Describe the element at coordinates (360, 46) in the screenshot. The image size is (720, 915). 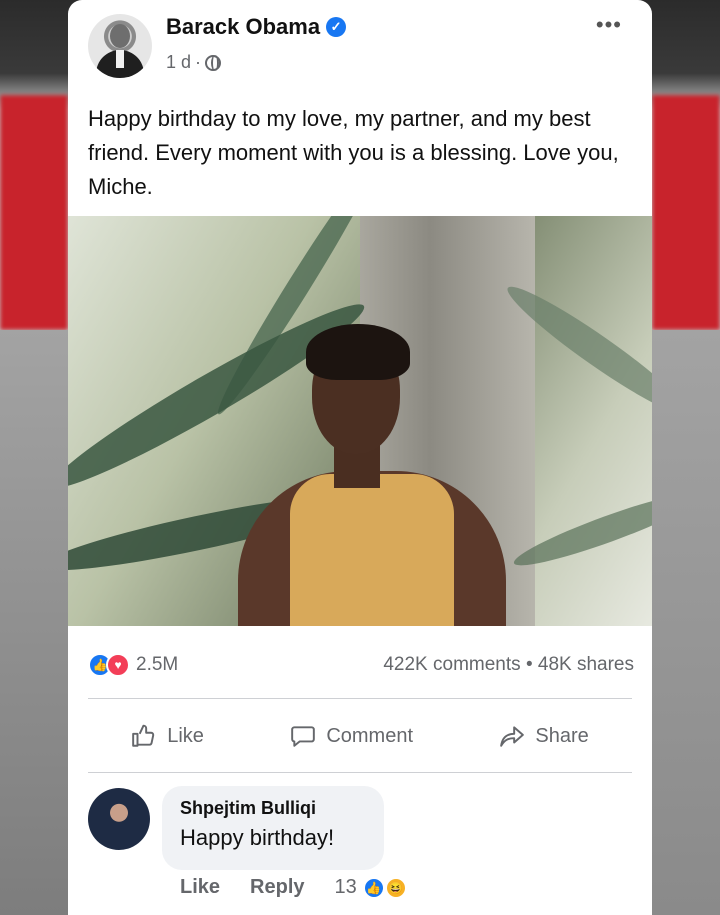
I see `post-header: Barack Obama ✓ 1 d · •••` at that location.